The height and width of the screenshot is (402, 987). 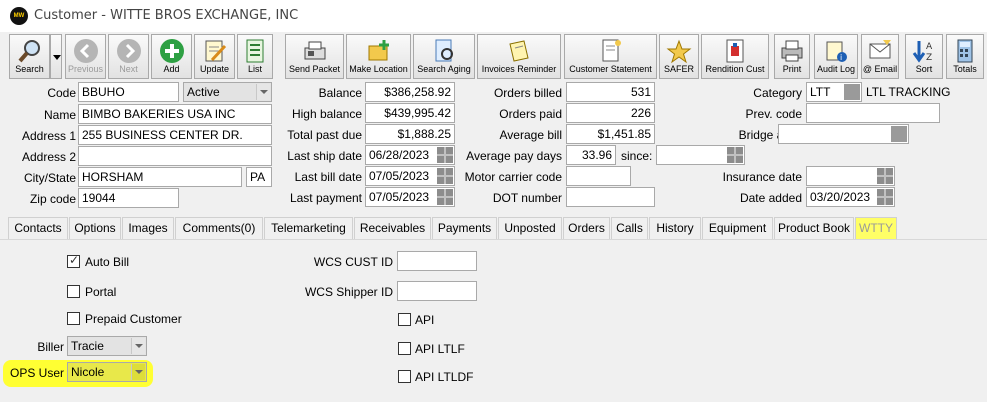 I want to click on audit-log-button: i Audit Log, so click(x=836, y=56).